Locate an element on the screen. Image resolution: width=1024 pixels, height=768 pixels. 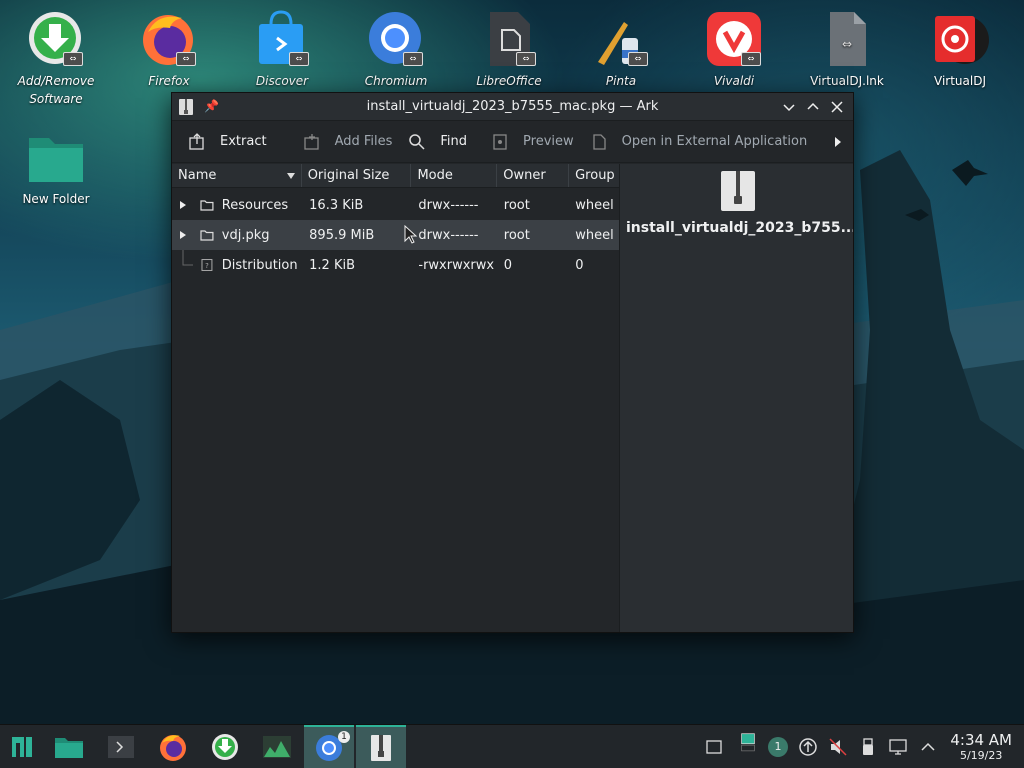
update-icon is located at coordinates (808, 747).